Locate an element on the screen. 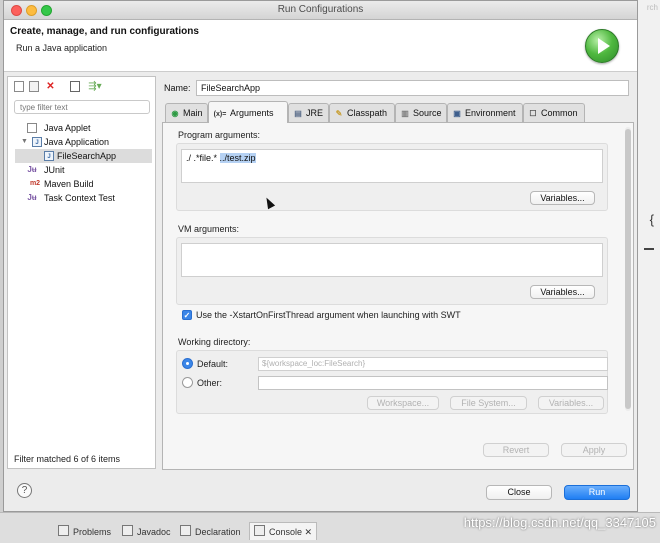 This screenshot has height=543, width=660. watermark-url: https://blog.csdn.net/qq_3347105 is located at coordinates (559, 522).